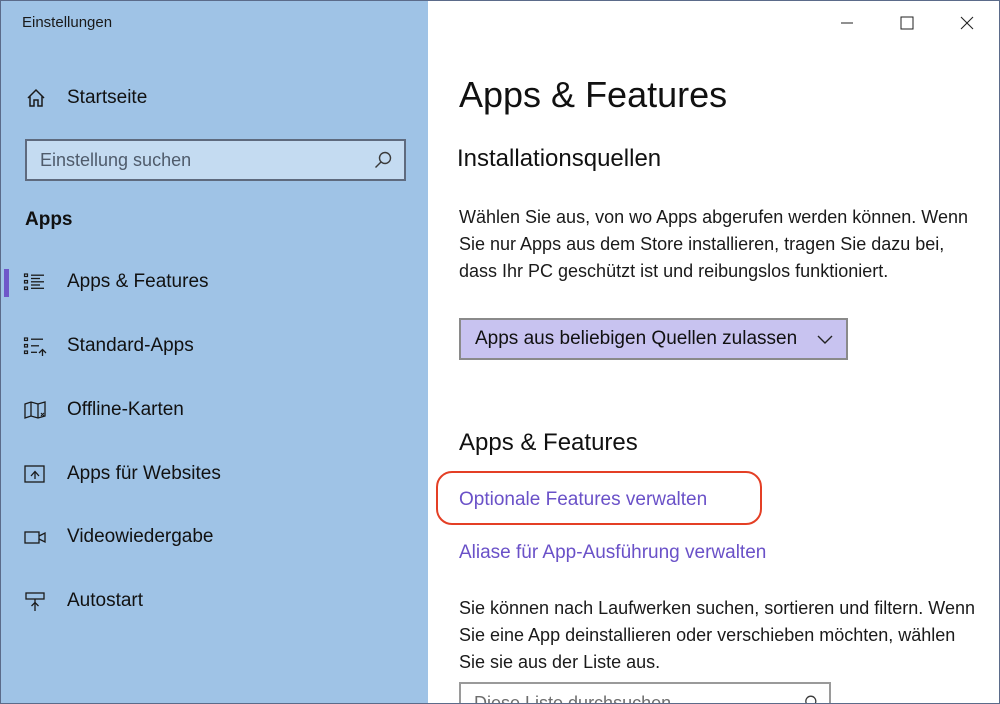 The height and width of the screenshot is (704, 1000). I want to click on startup-icon, so click(35, 601).